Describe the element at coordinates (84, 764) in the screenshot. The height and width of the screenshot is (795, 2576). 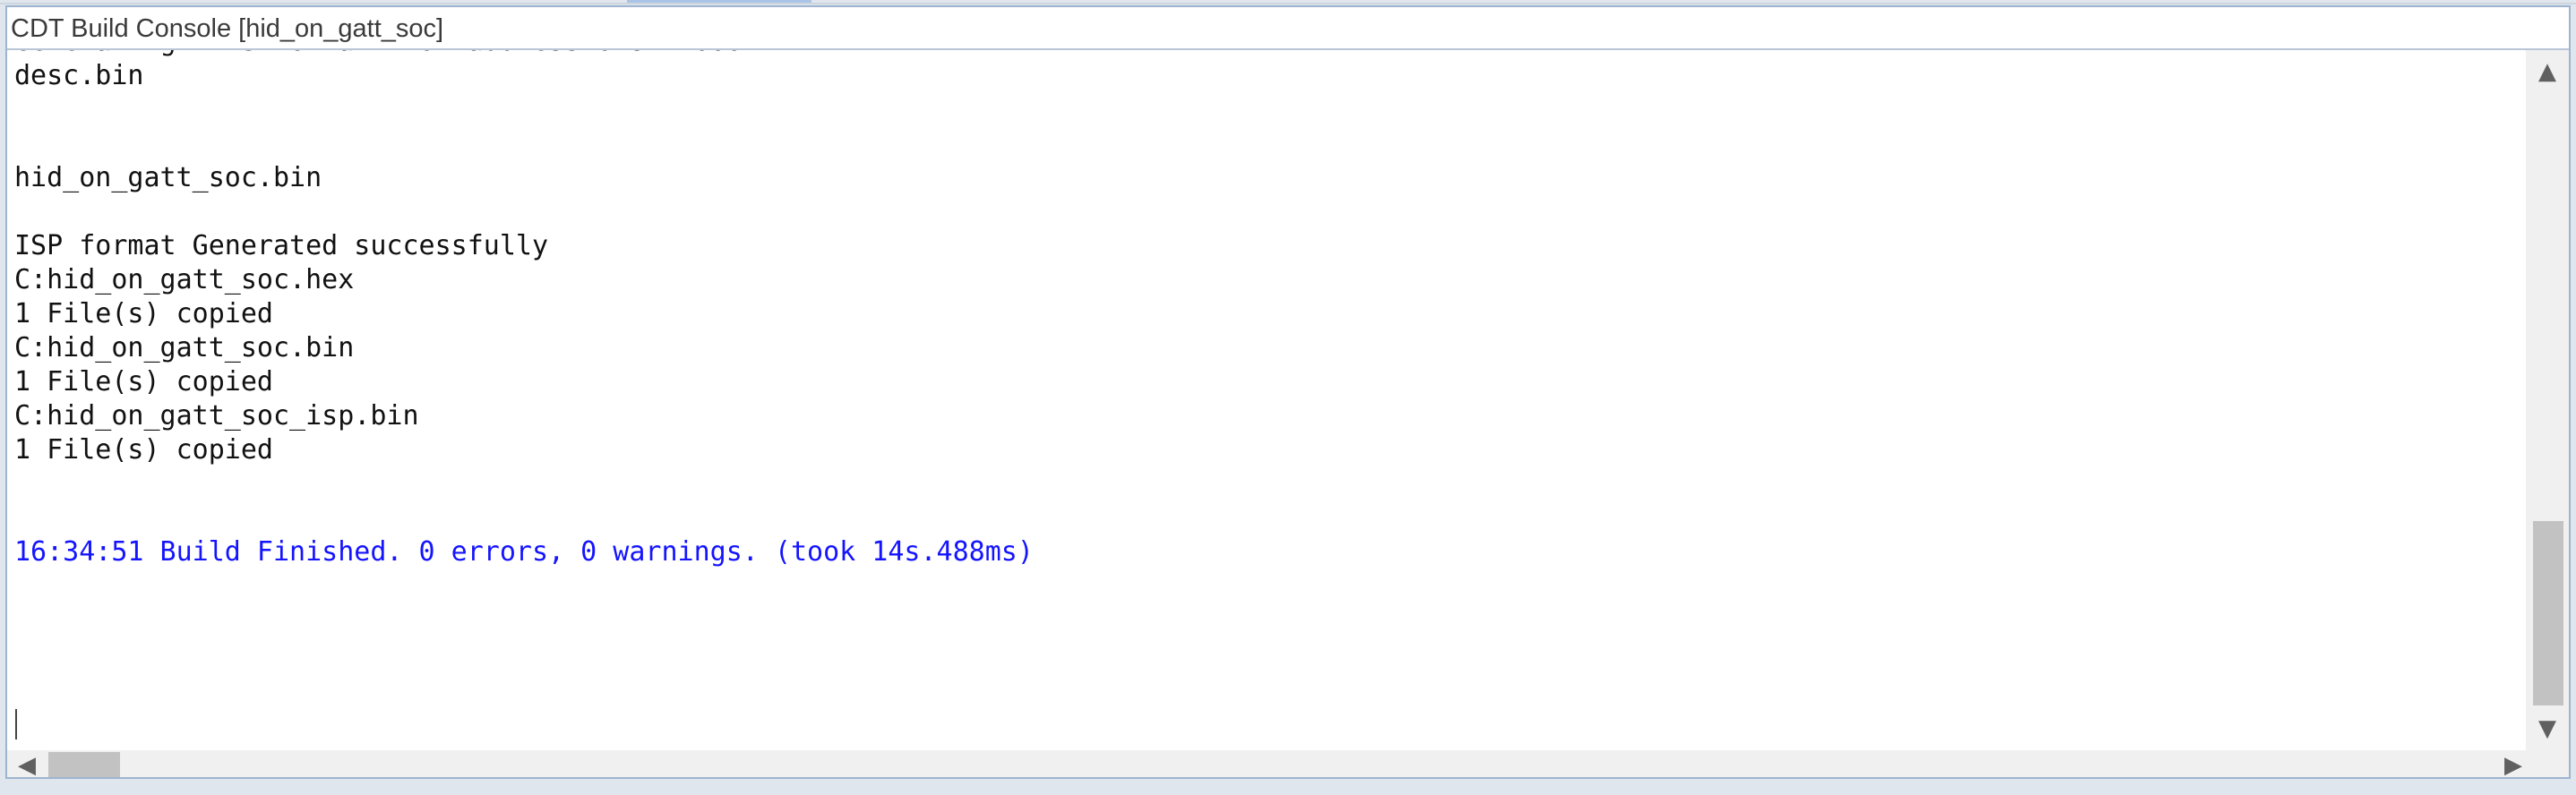
I see `horizontal-scroll-thumb` at that location.